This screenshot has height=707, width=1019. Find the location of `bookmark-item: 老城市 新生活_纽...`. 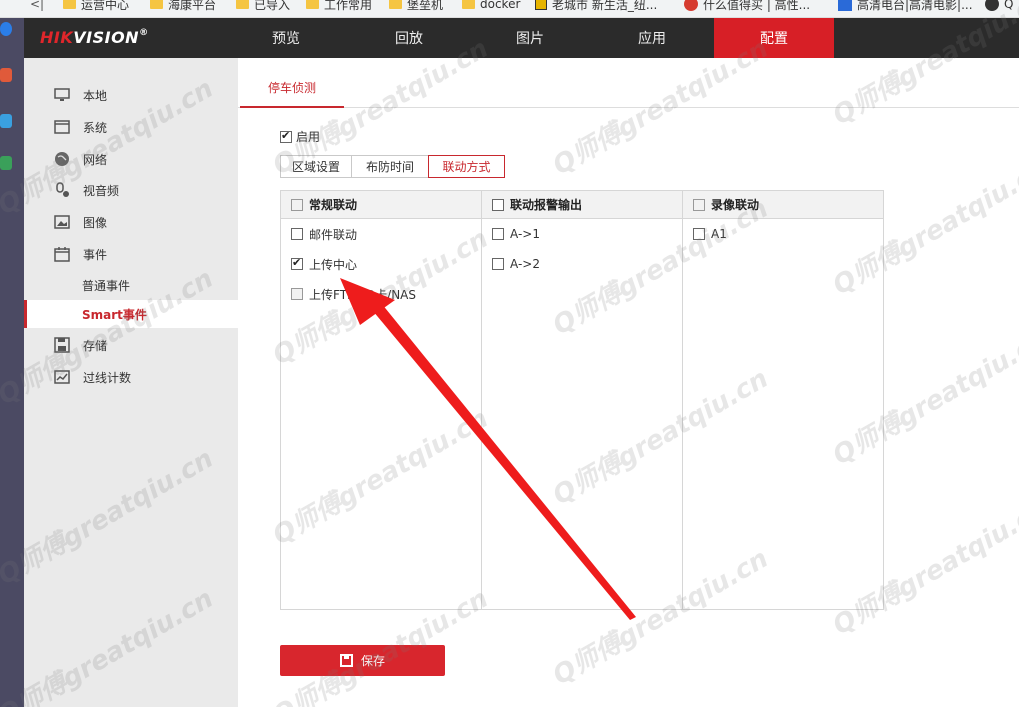

bookmark-item: 老城市 新生活_纽... is located at coordinates (596, 7).